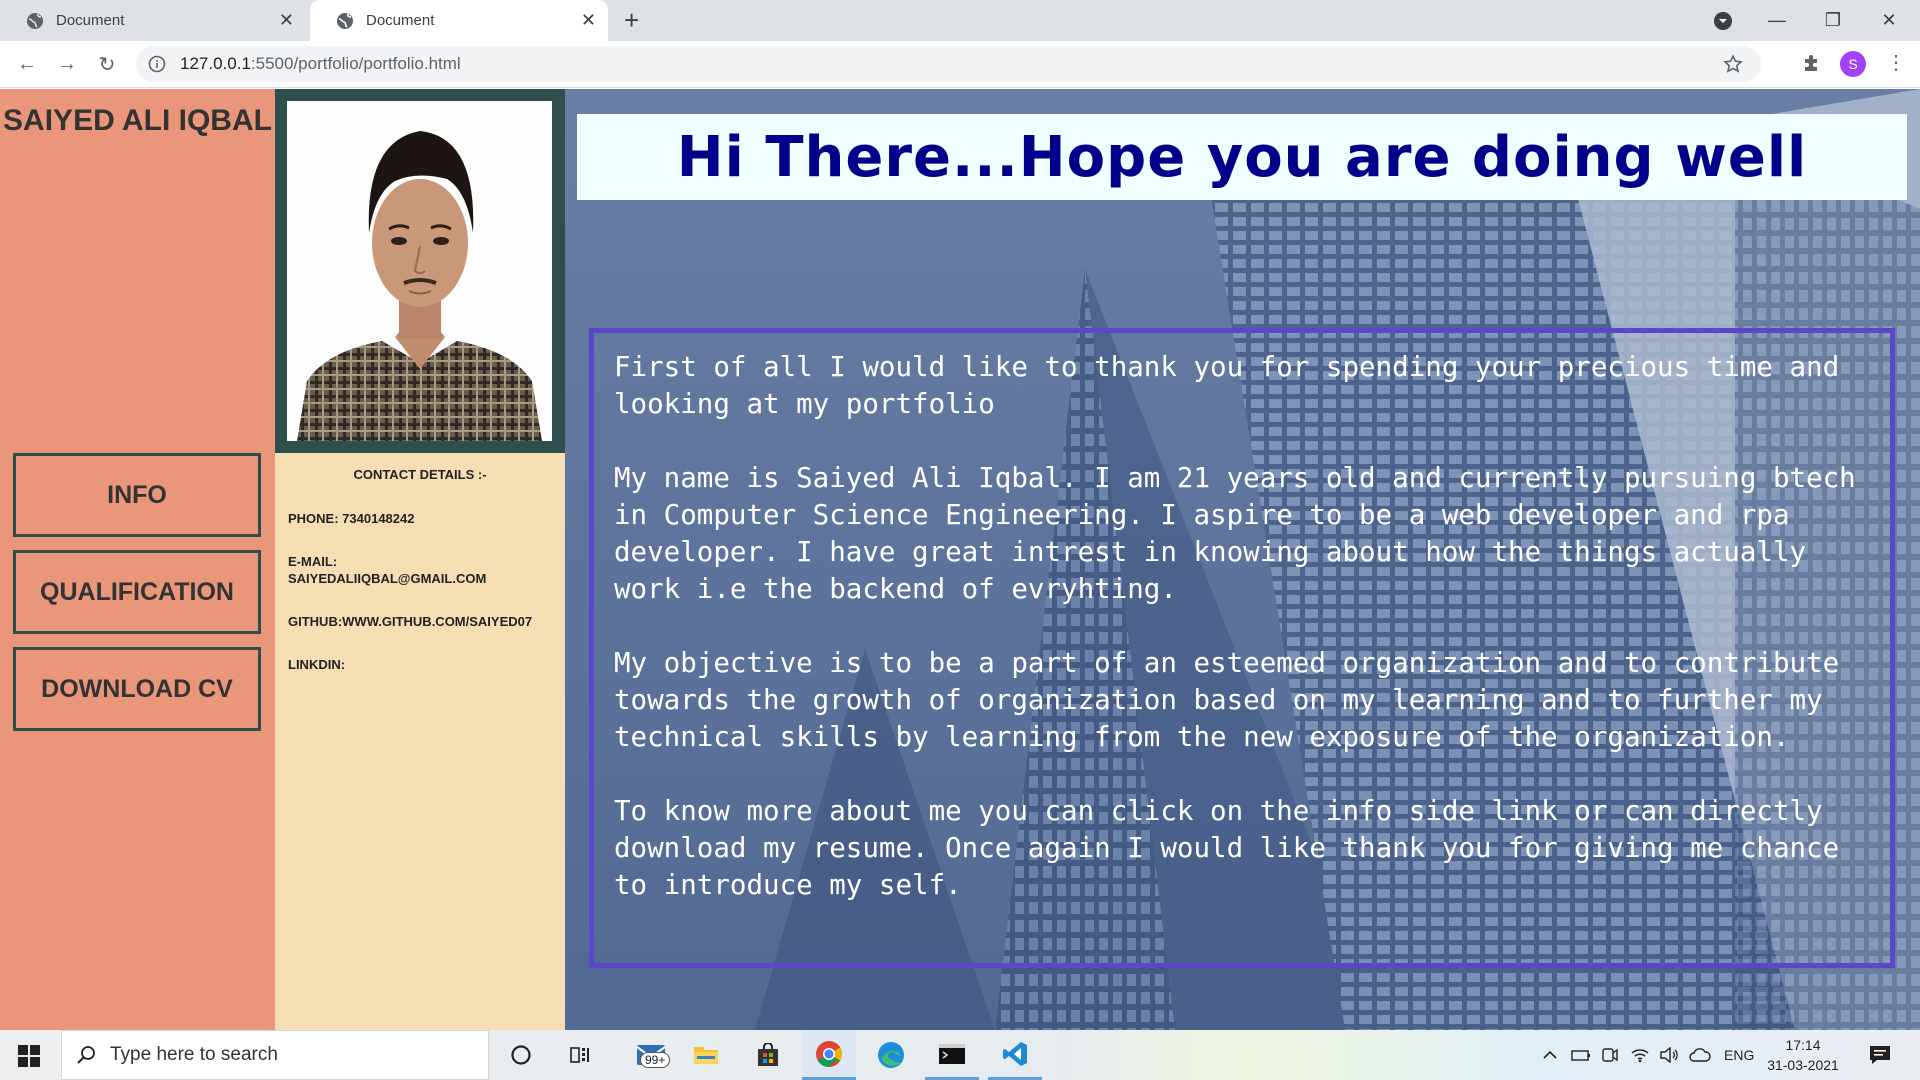 The height and width of the screenshot is (1080, 1920). I want to click on wifi-icon, so click(1640, 1055).